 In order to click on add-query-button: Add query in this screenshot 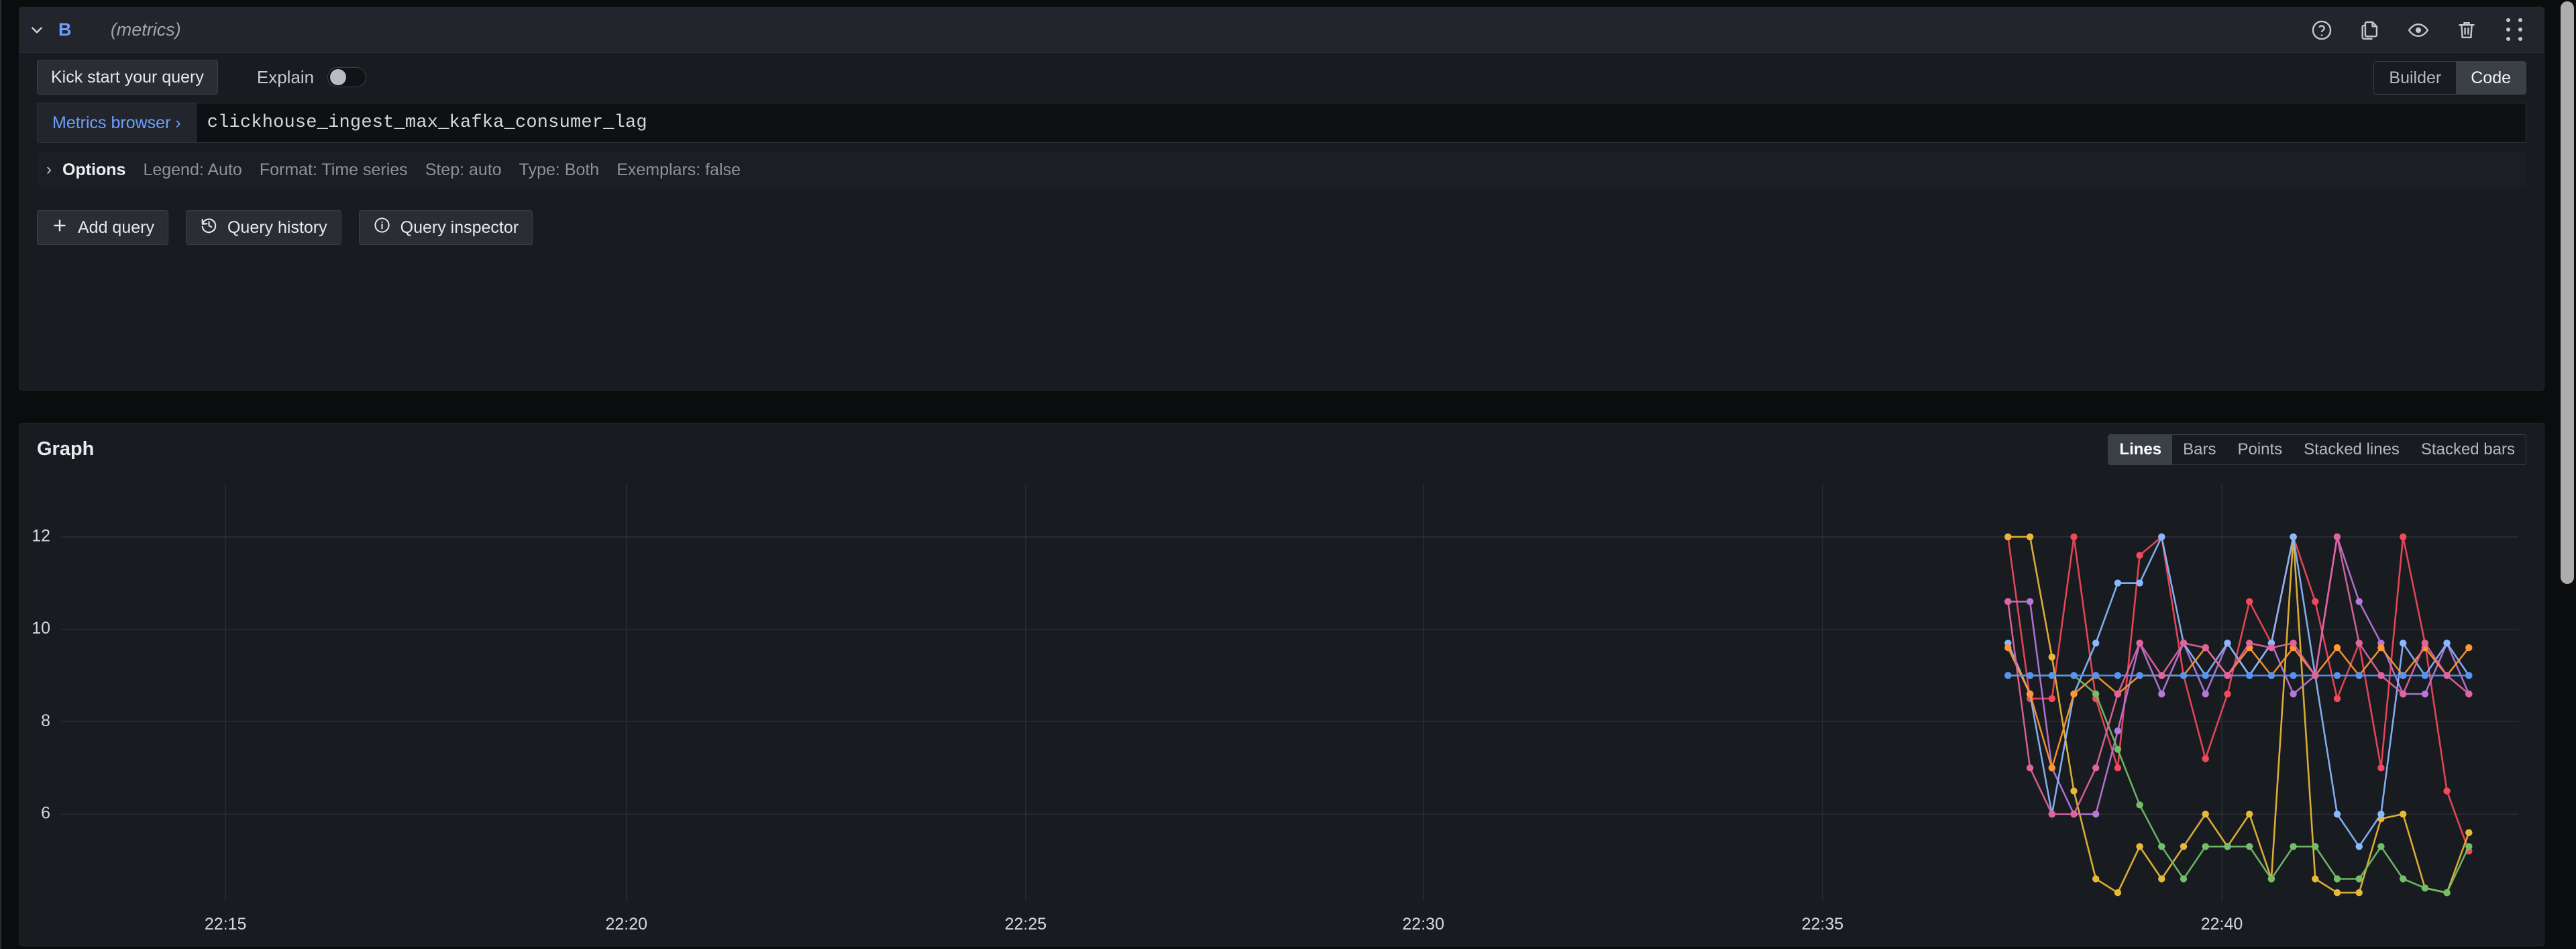, I will do `click(102, 227)`.